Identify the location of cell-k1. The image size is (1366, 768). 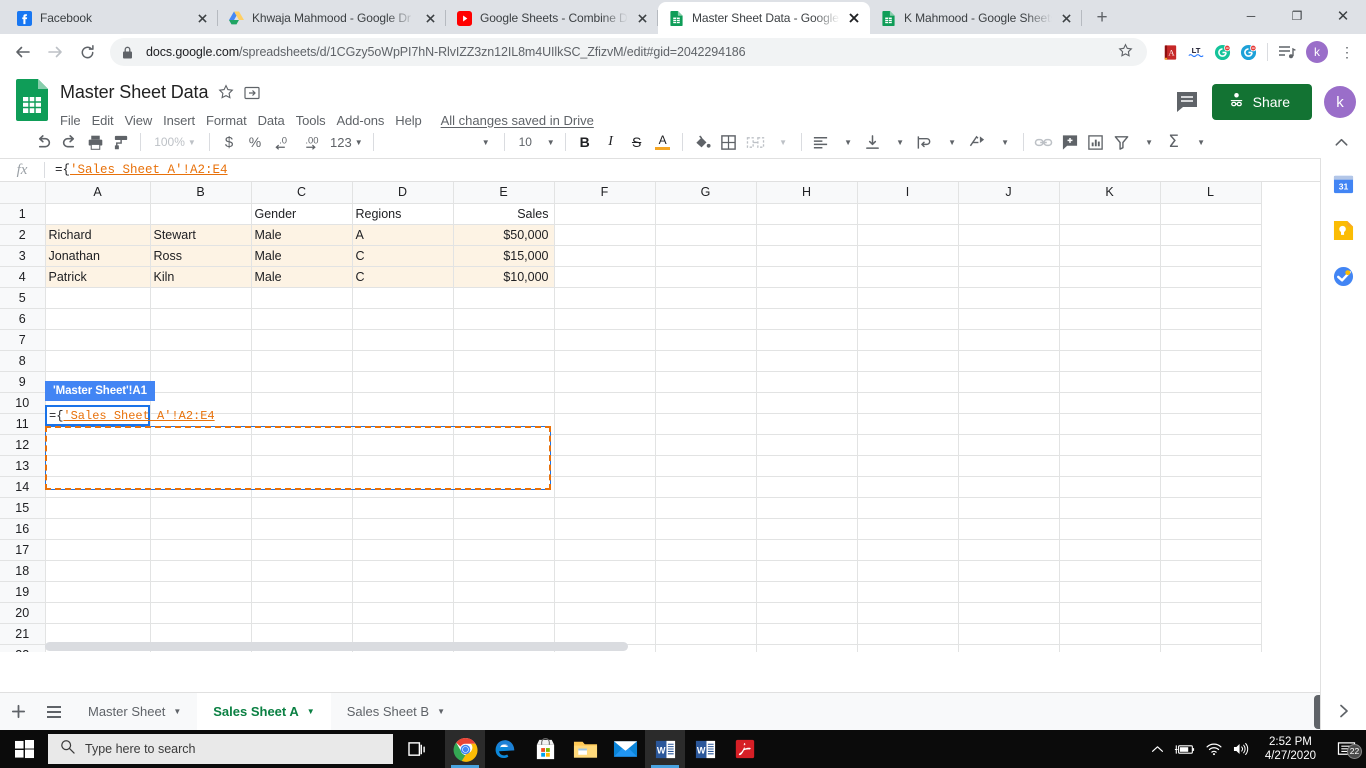
(1110, 214).